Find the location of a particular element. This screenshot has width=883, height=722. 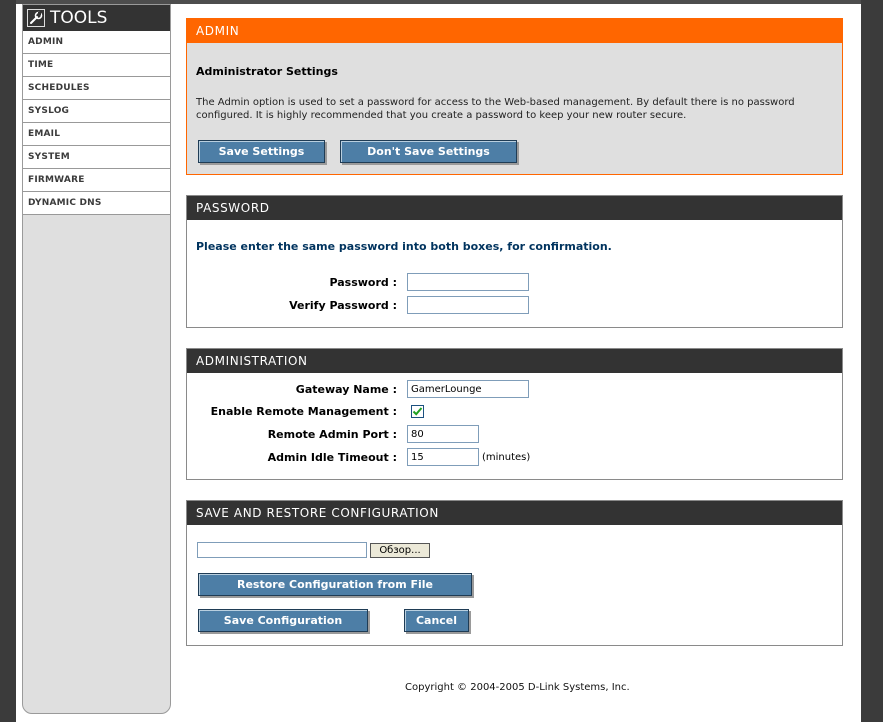

password-field is located at coordinates (468, 282).